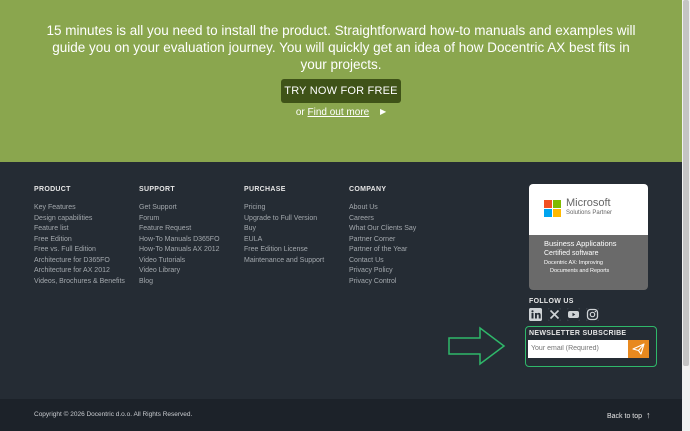  What do you see at coordinates (52, 189) in the screenshot?
I see `column-heading: PRODUCT` at bounding box center [52, 189].